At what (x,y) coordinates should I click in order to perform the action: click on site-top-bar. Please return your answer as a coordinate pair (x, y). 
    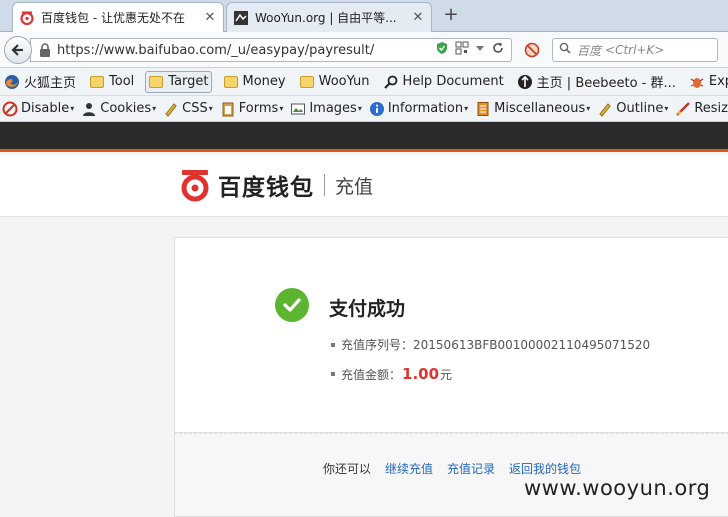
    Looking at the image, I should click on (364, 137).